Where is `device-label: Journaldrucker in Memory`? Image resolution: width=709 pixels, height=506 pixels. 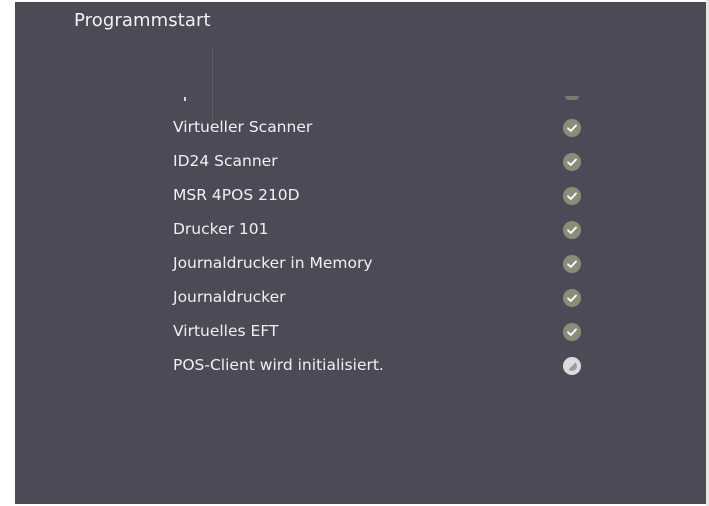
device-label: Journaldrucker in Memory is located at coordinates (273, 263).